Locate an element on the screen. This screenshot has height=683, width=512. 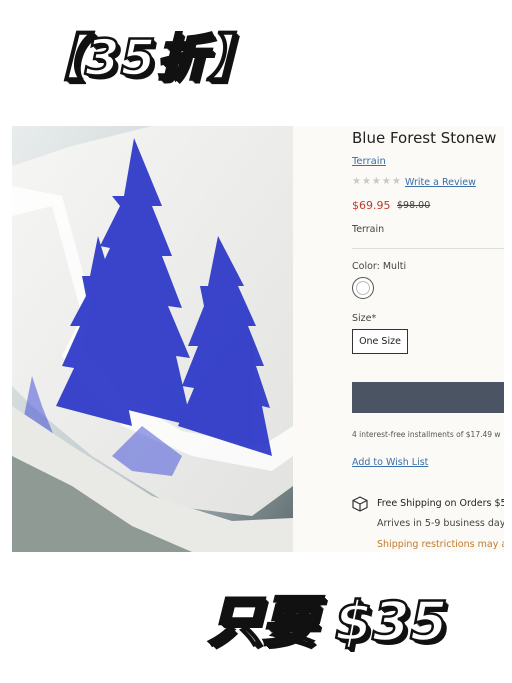
size-label: Size* is located at coordinates (364, 318).